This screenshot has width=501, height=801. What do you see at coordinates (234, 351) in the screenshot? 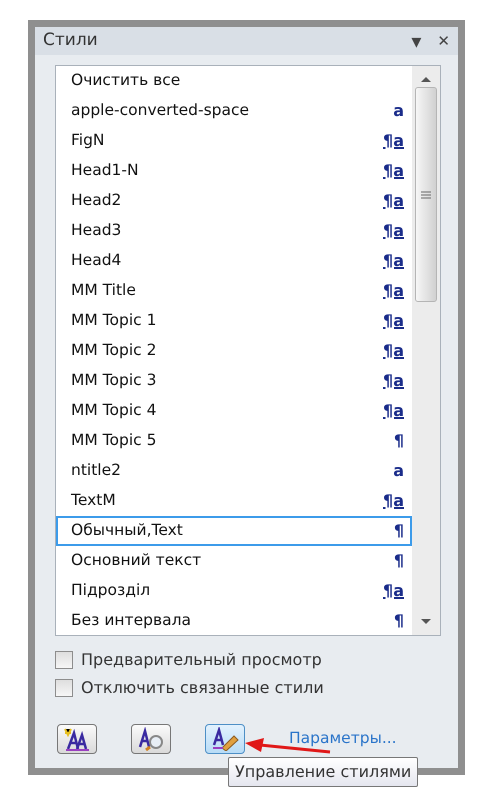
I see `style-item: MM Topic 2 ¶a` at bounding box center [234, 351].